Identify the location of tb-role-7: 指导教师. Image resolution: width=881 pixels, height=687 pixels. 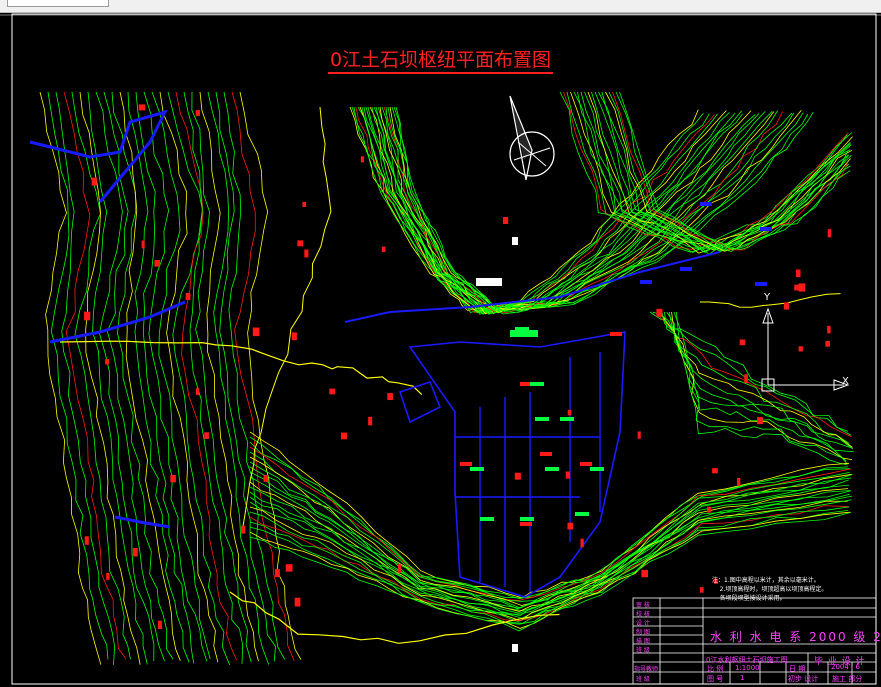
(646, 669).